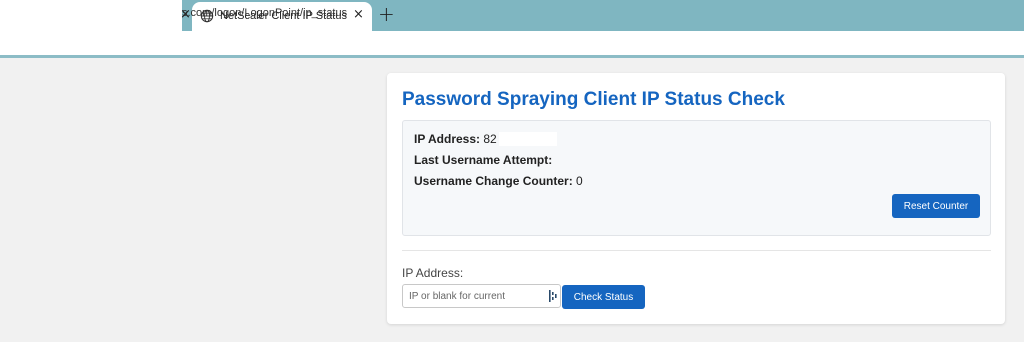 This screenshot has height=342, width=1024. I want to click on last-username-row: Last Username Attempt:, so click(483, 160).